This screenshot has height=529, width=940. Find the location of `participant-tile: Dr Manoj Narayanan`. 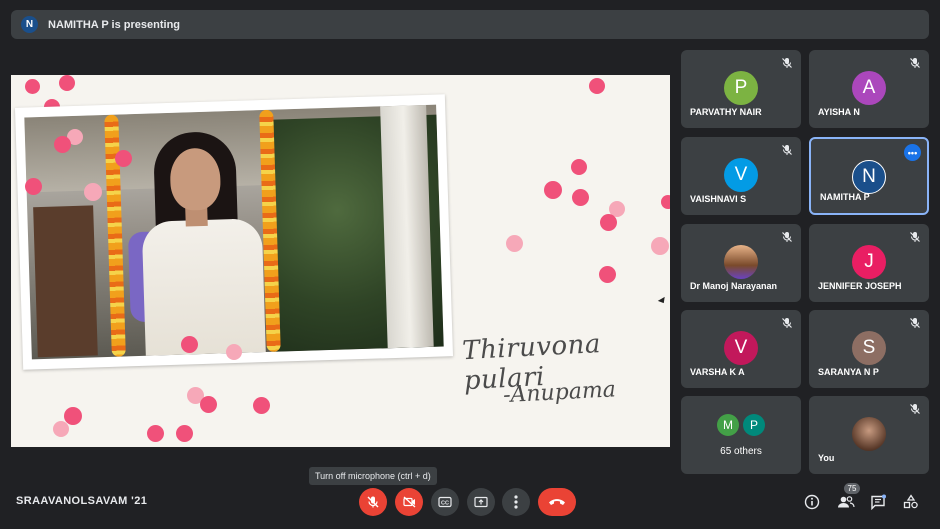

participant-tile: Dr Manoj Narayanan is located at coordinates (741, 263).